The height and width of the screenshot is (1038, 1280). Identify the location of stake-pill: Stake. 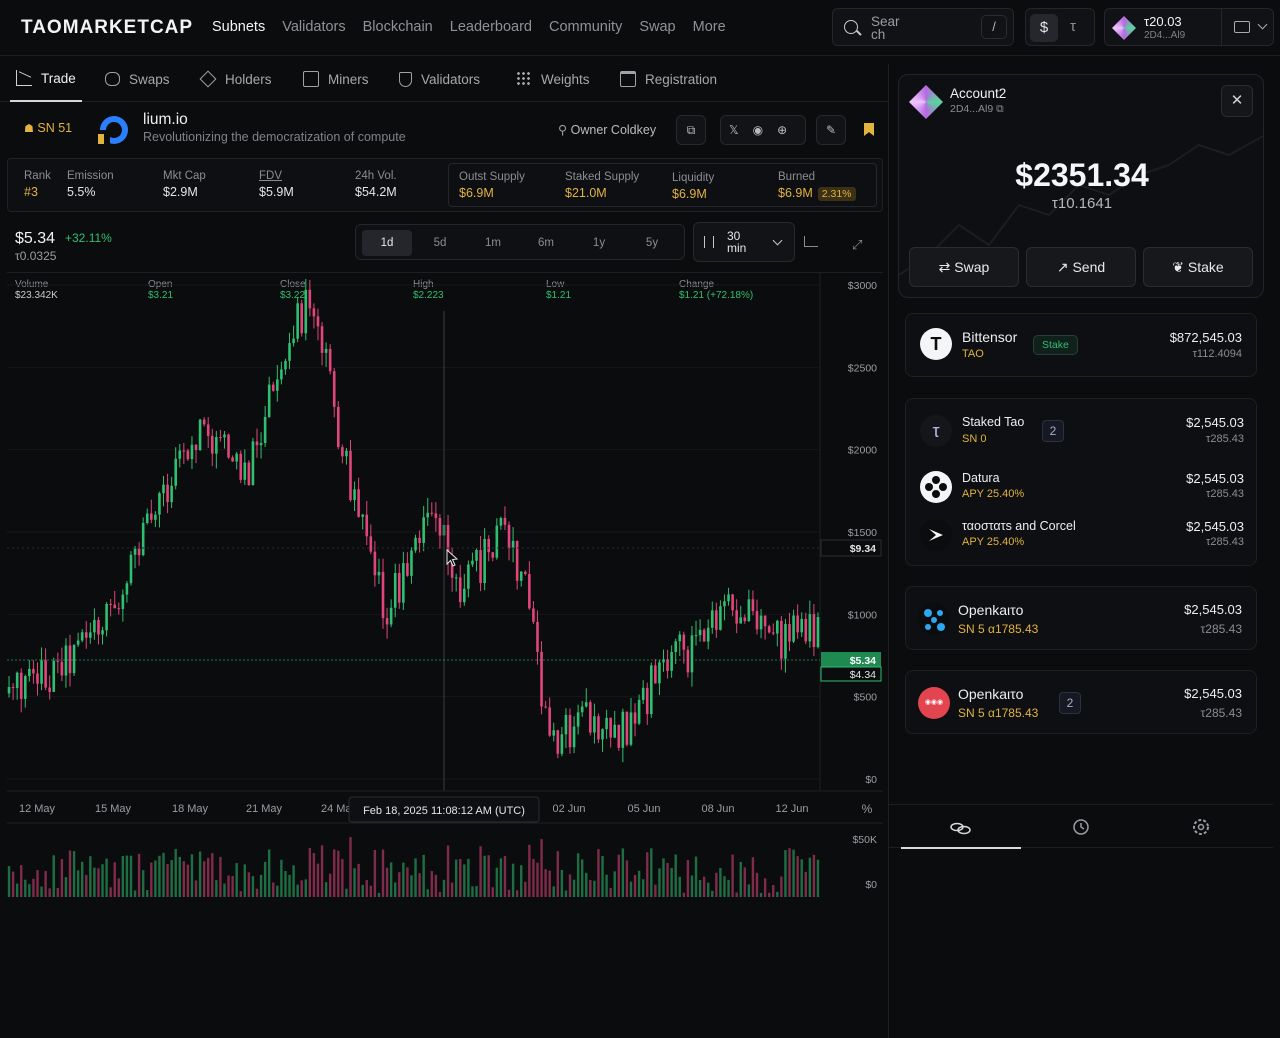
(1055, 345).